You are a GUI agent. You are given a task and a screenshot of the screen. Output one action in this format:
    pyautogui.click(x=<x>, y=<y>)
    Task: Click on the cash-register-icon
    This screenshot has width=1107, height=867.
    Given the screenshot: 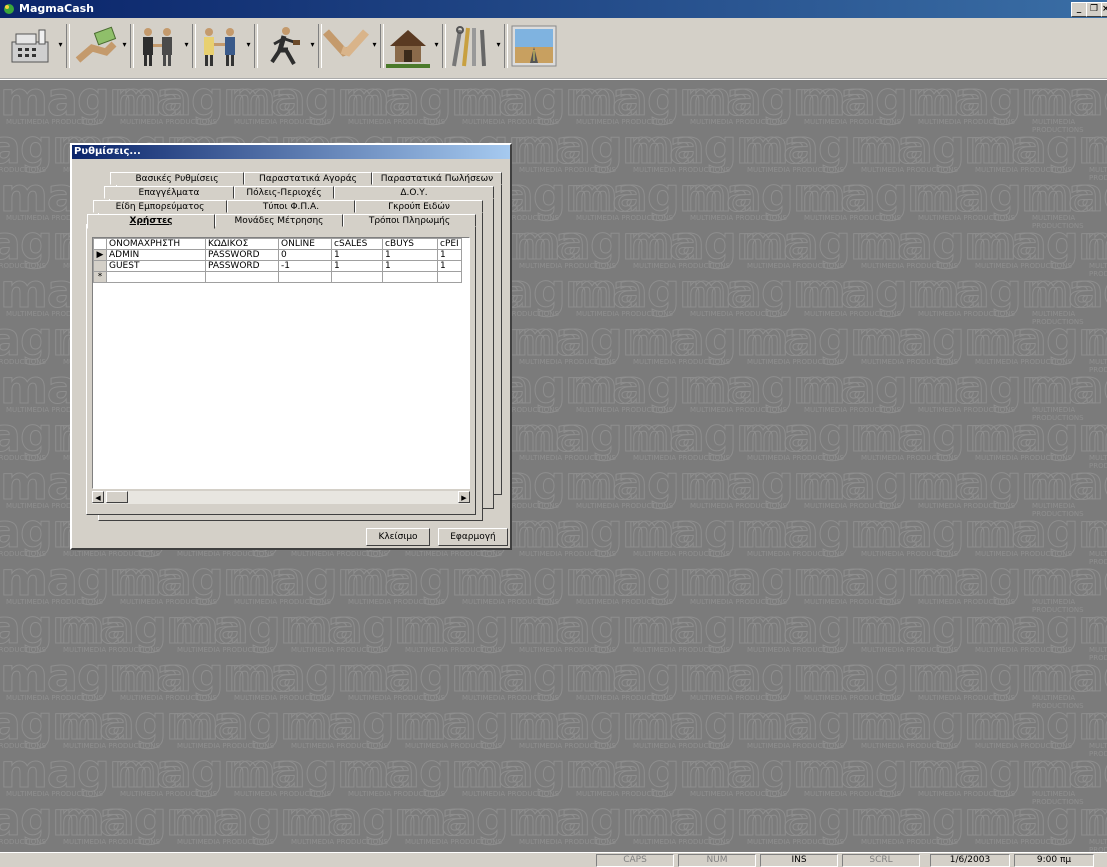 What is the action you would take?
    pyautogui.click(x=30, y=46)
    